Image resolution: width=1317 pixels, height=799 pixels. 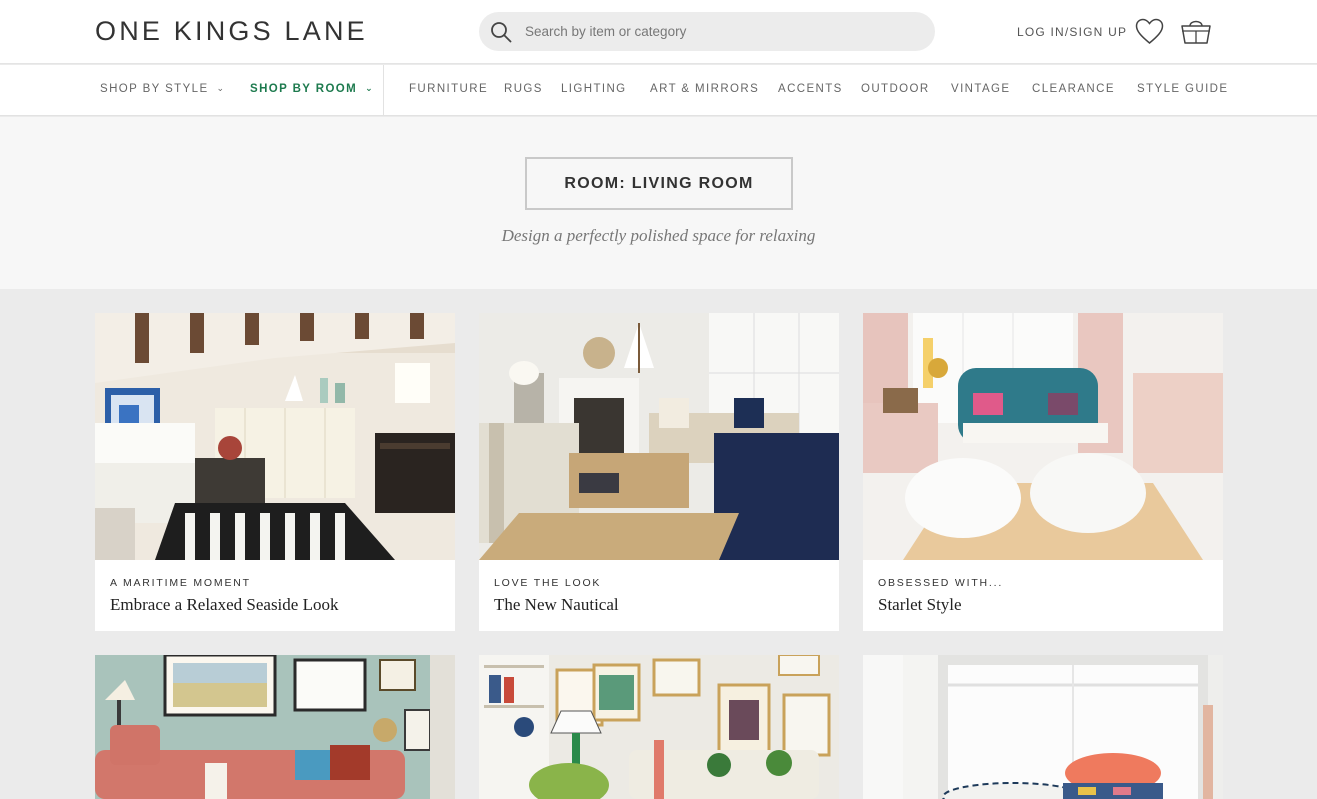 I want to click on site-header: ONE KINGS LANE LOG IN/SIGN UP, so click(x=658, y=32).